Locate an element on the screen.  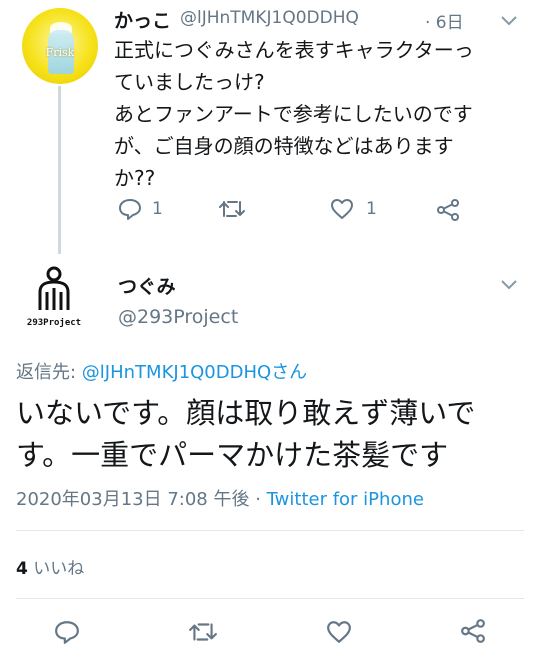
likes-summary: 4 いいね is located at coordinates (50, 566).